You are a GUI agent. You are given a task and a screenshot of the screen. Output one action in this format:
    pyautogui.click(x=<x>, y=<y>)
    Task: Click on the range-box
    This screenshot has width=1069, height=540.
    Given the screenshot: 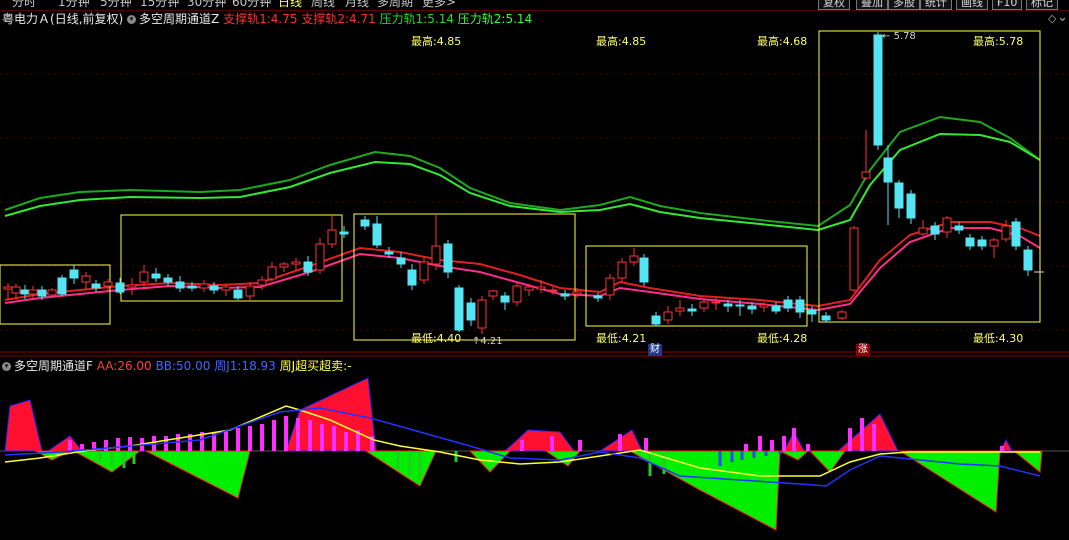 What is the action you would take?
    pyautogui.click(x=464, y=277)
    